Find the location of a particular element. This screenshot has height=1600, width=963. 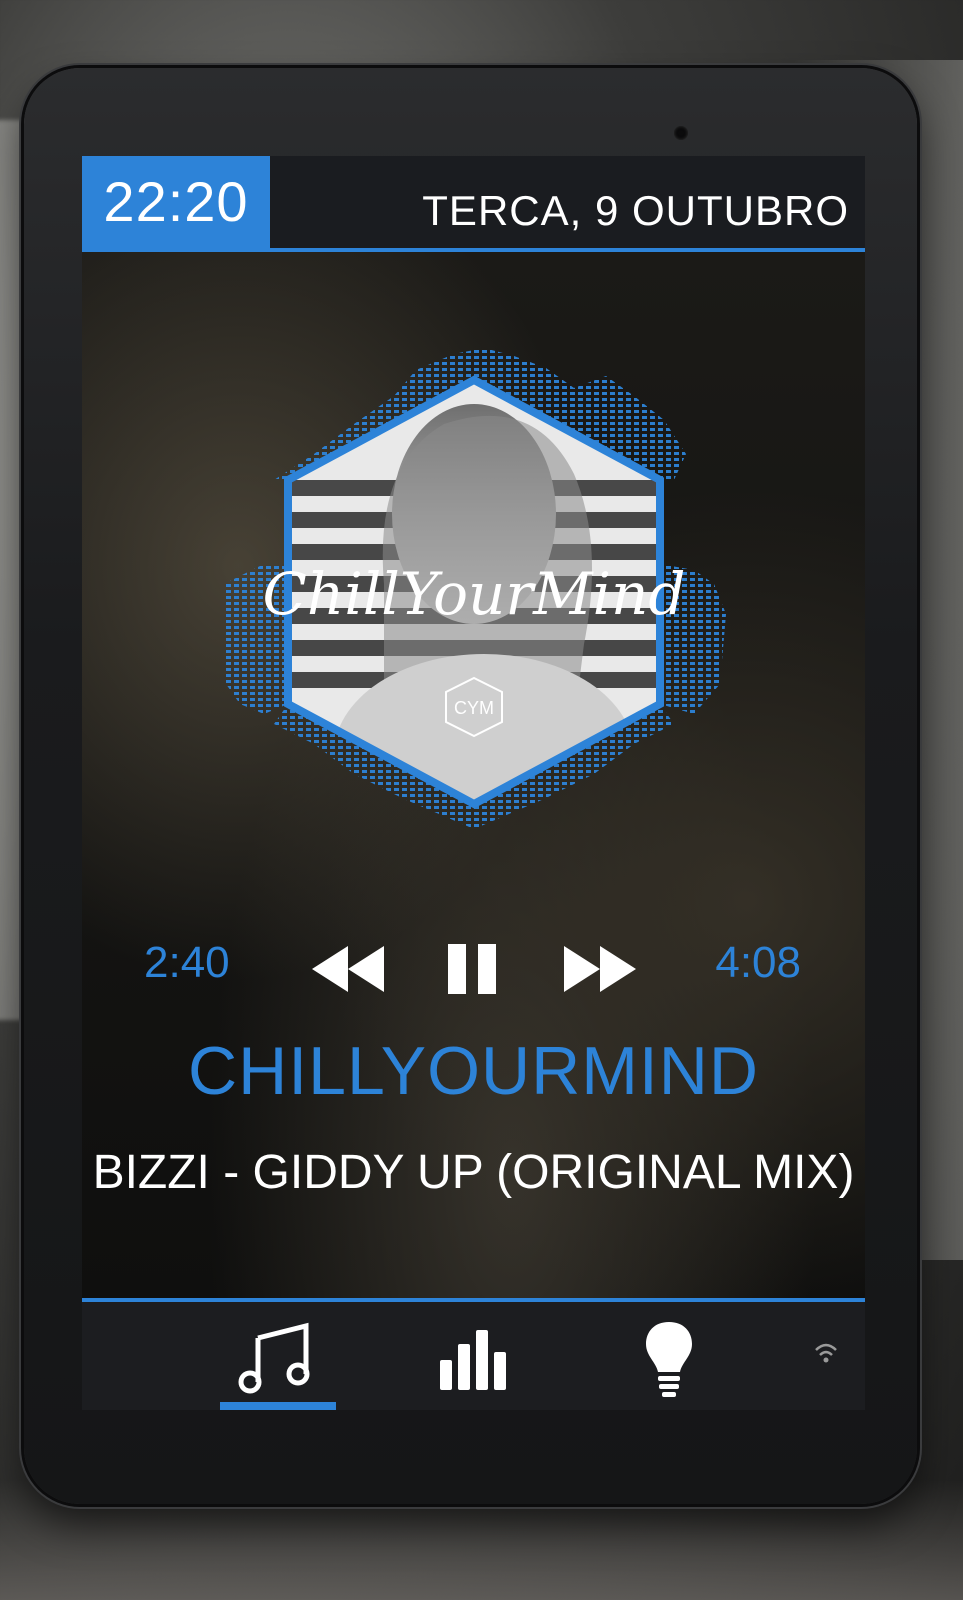

pause-icon is located at coordinates (472, 969).